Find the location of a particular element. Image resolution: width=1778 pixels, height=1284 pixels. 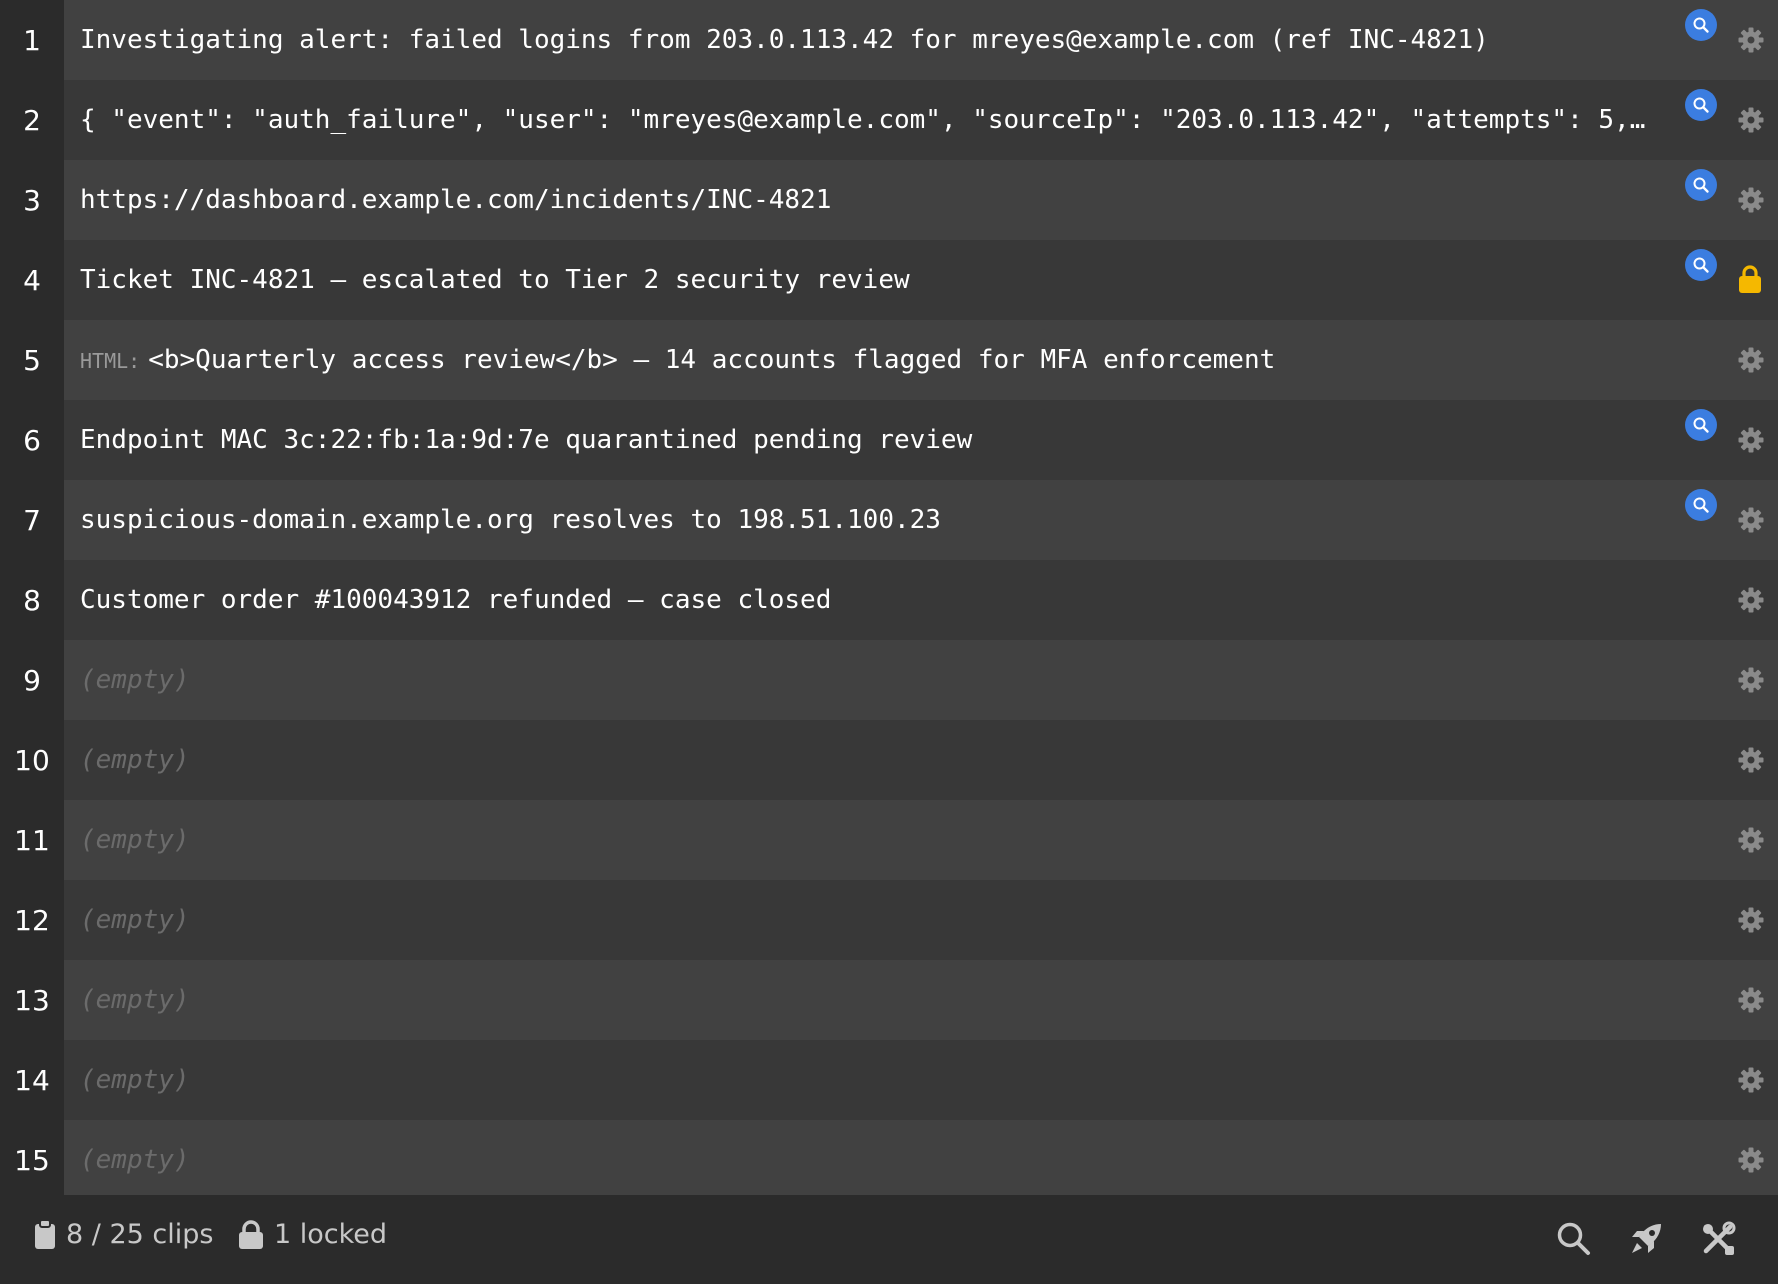

tools-button is located at coordinates (1718, 1239).